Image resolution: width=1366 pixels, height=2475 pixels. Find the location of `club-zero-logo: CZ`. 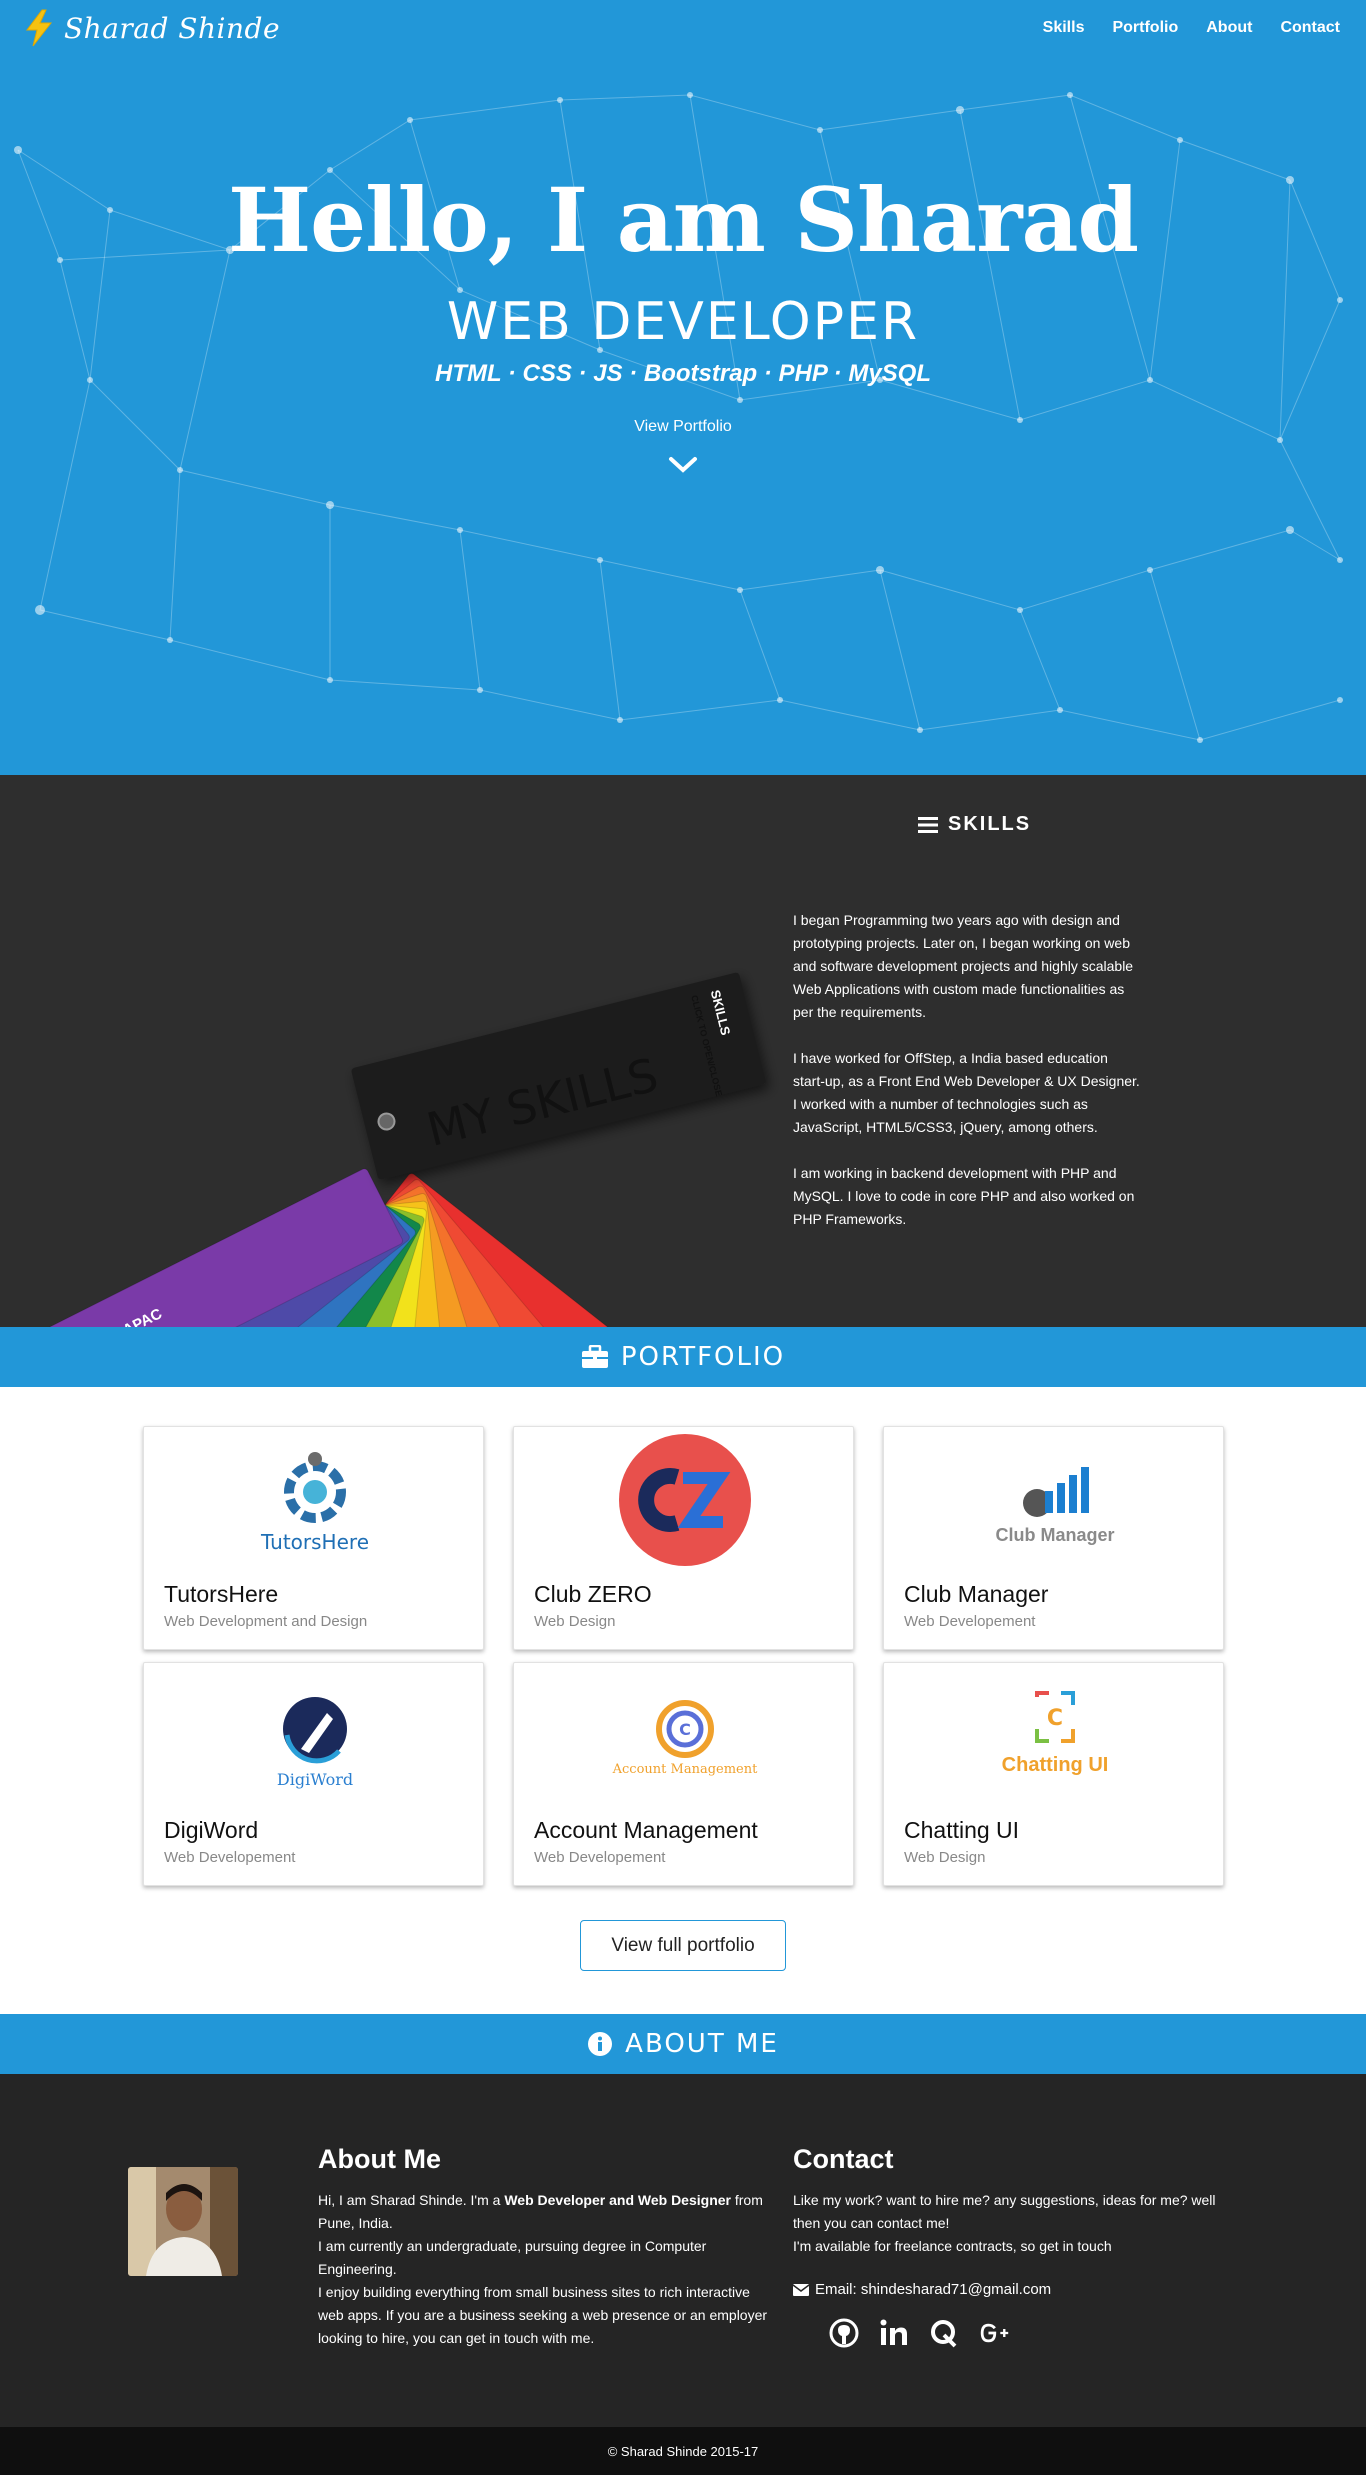

club-zero-logo: CZ is located at coordinates (684, 1502).